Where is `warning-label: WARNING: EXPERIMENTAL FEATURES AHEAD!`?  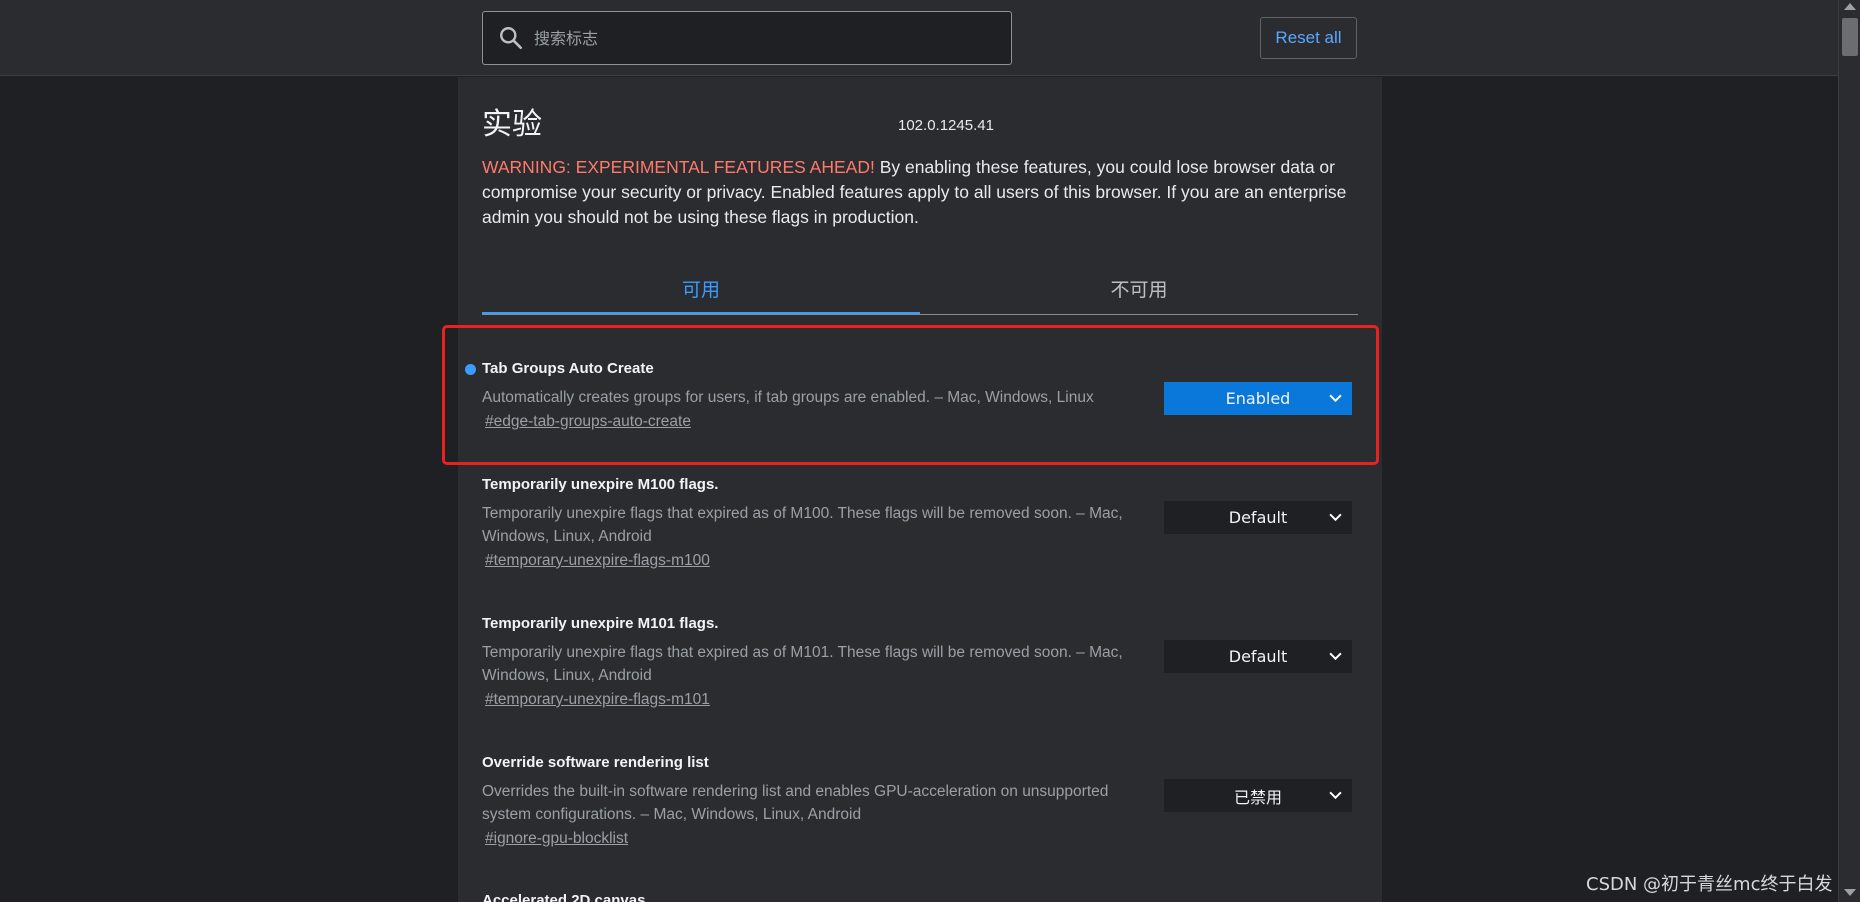 warning-label: WARNING: EXPERIMENTAL FEATURES AHEAD! is located at coordinates (678, 167).